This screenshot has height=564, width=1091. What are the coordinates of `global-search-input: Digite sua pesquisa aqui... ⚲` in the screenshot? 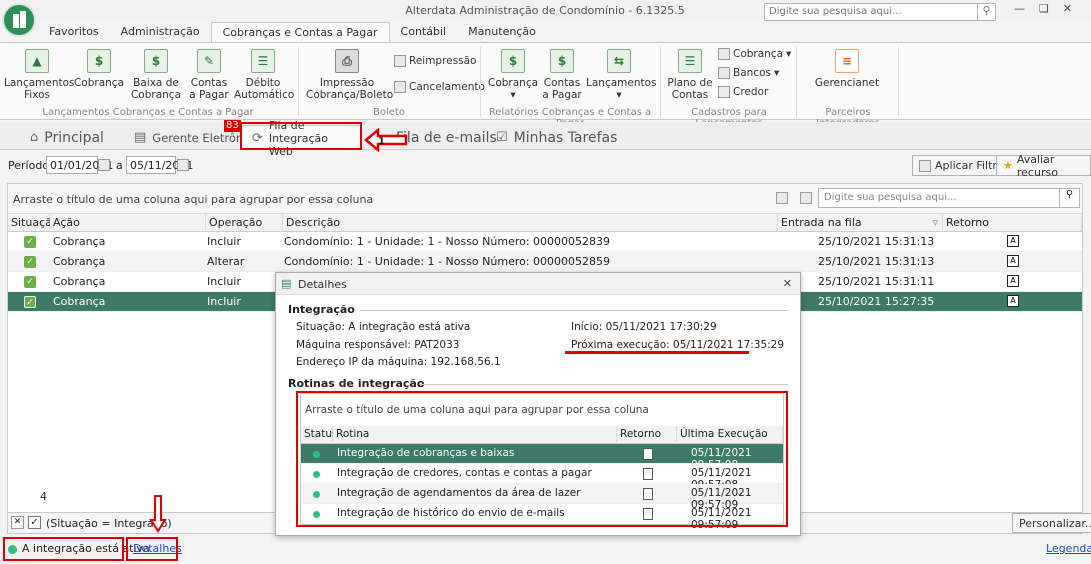 It's located at (880, 12).